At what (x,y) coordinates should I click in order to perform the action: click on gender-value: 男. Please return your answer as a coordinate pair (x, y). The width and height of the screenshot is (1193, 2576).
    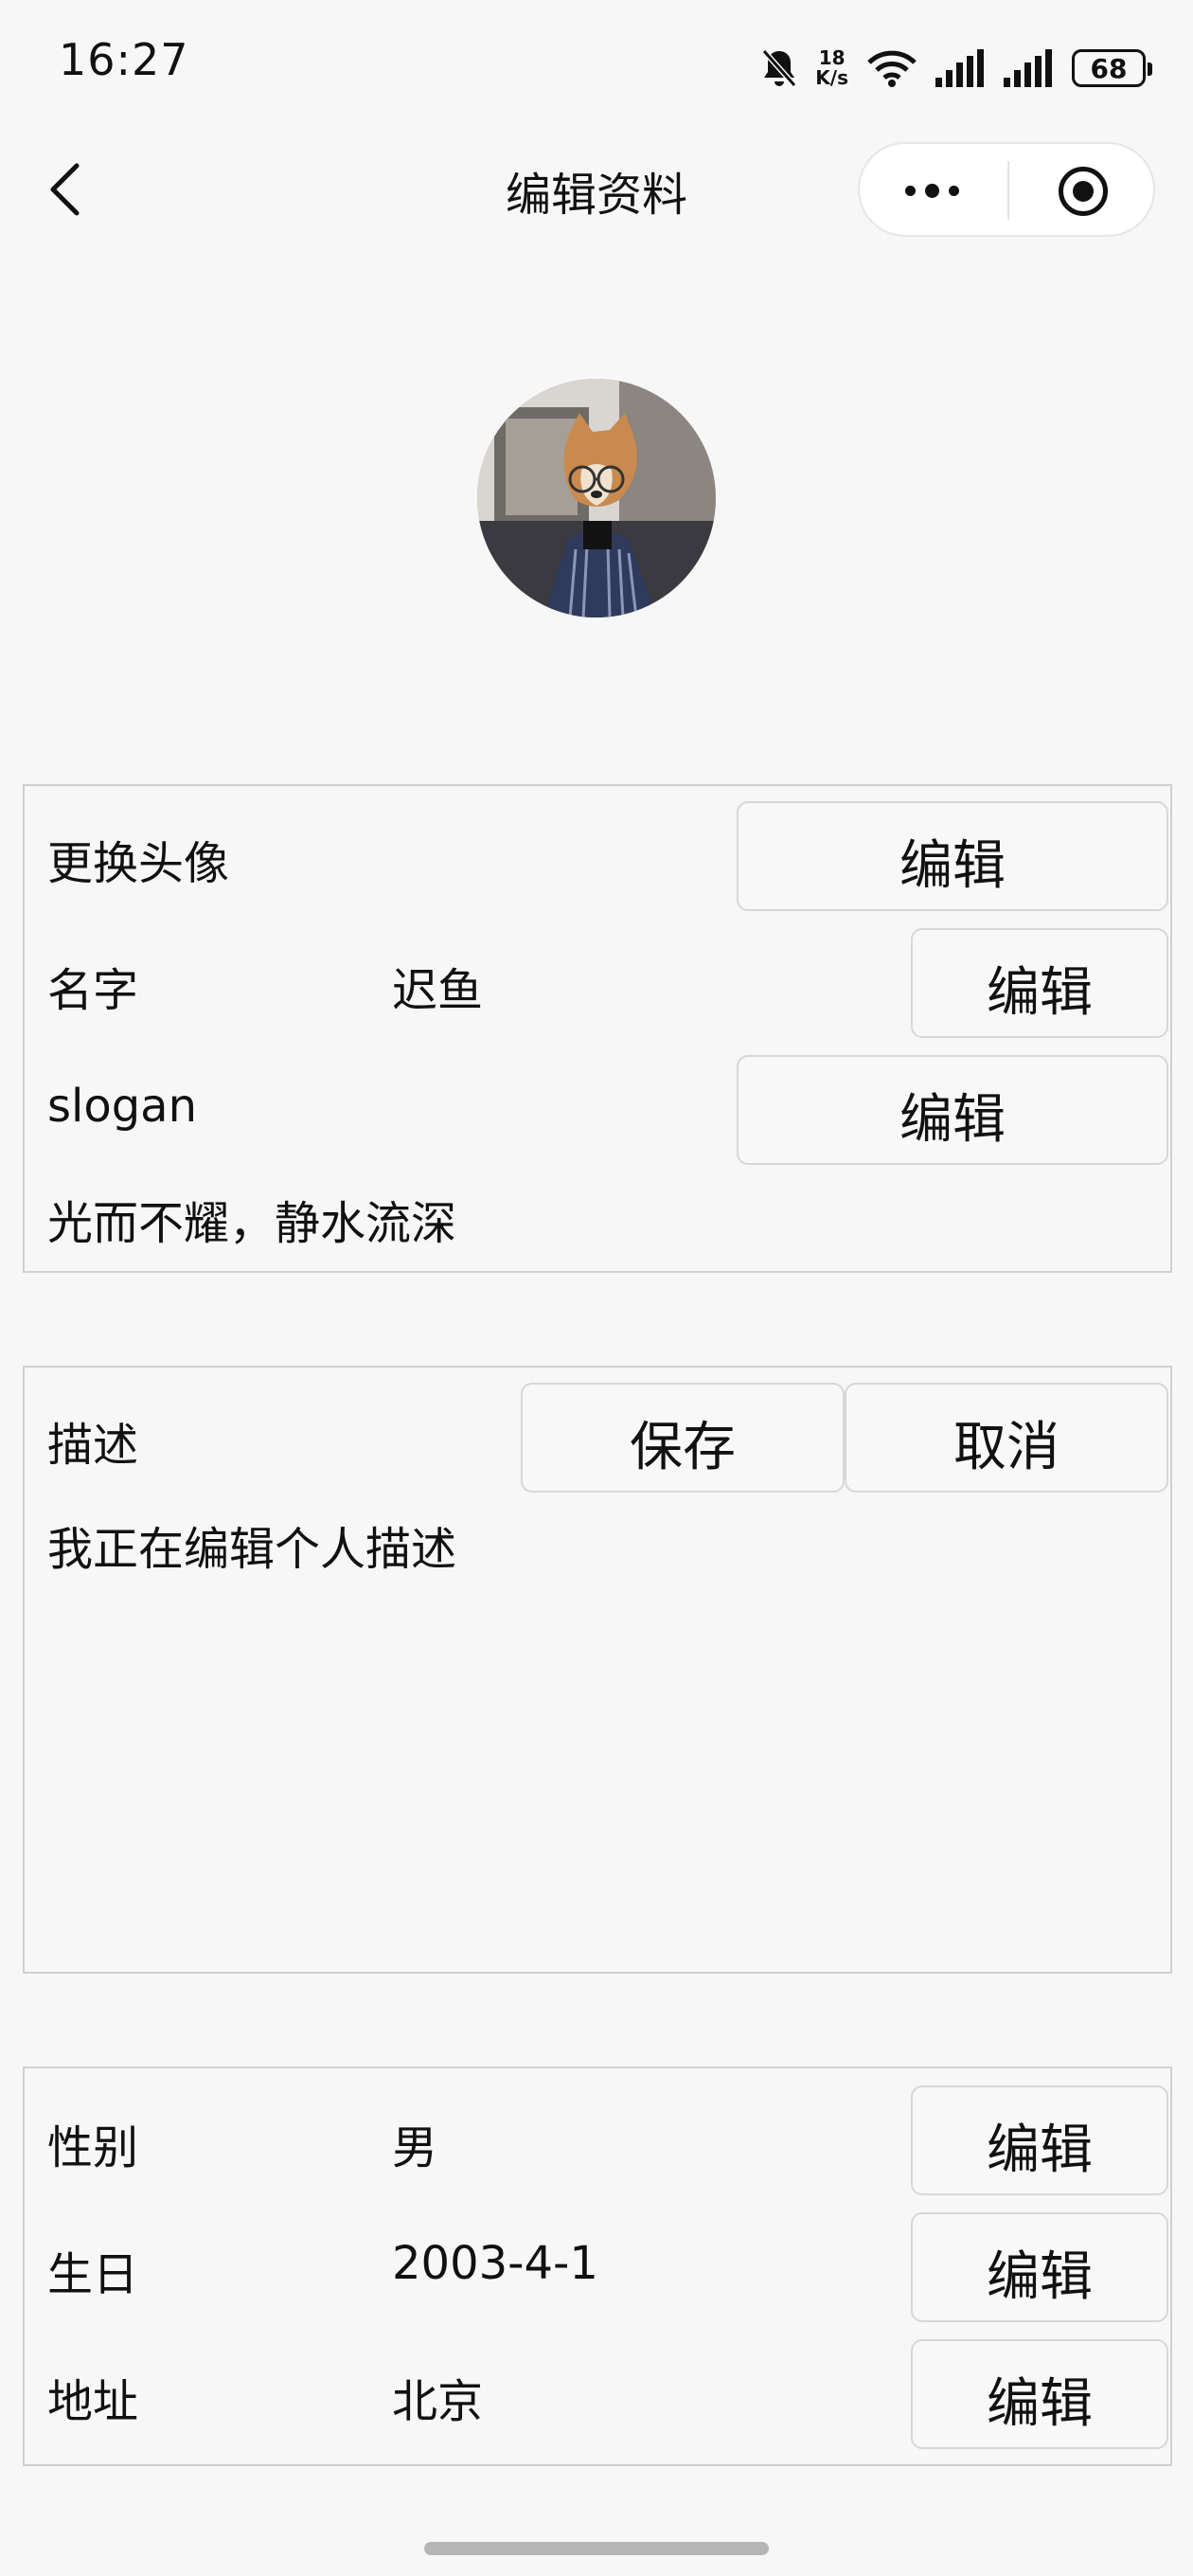
    Looking at the image, I should click on (415, 2147).